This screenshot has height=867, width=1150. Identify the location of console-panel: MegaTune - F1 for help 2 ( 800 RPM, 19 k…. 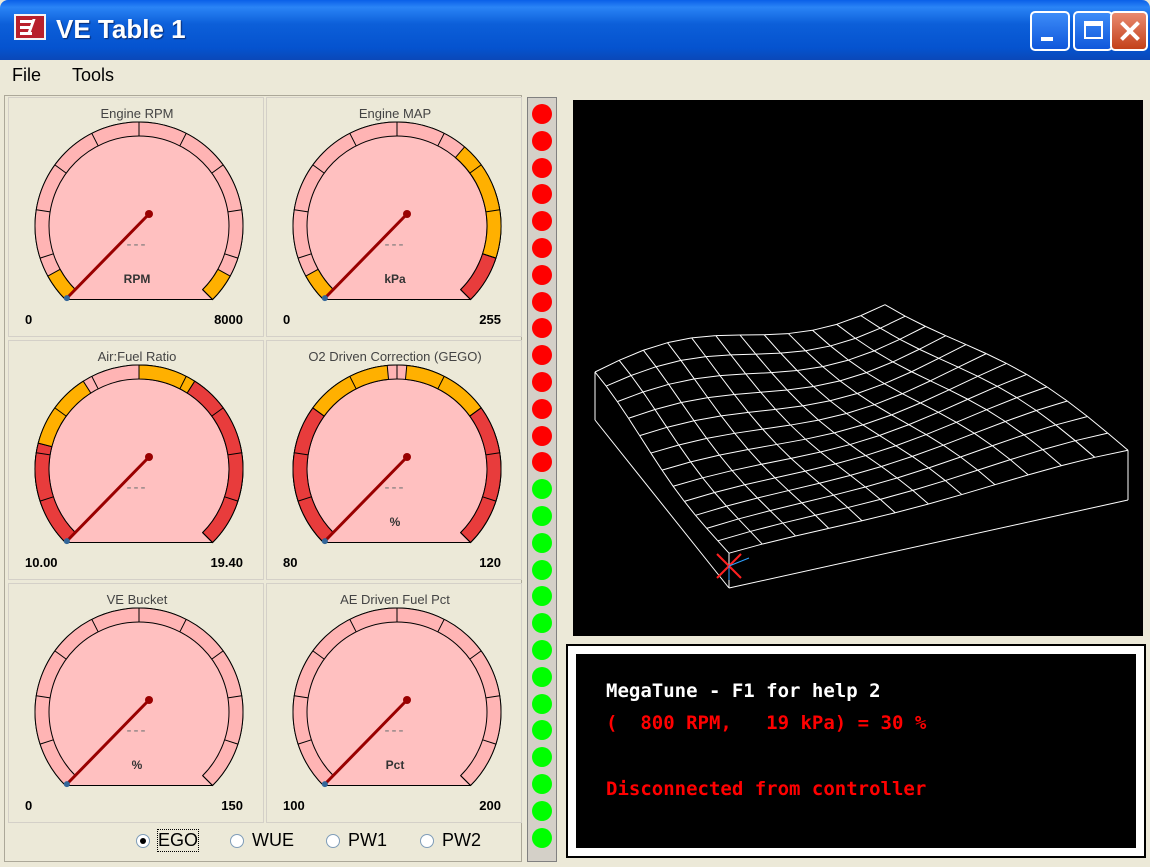
(856, 751).